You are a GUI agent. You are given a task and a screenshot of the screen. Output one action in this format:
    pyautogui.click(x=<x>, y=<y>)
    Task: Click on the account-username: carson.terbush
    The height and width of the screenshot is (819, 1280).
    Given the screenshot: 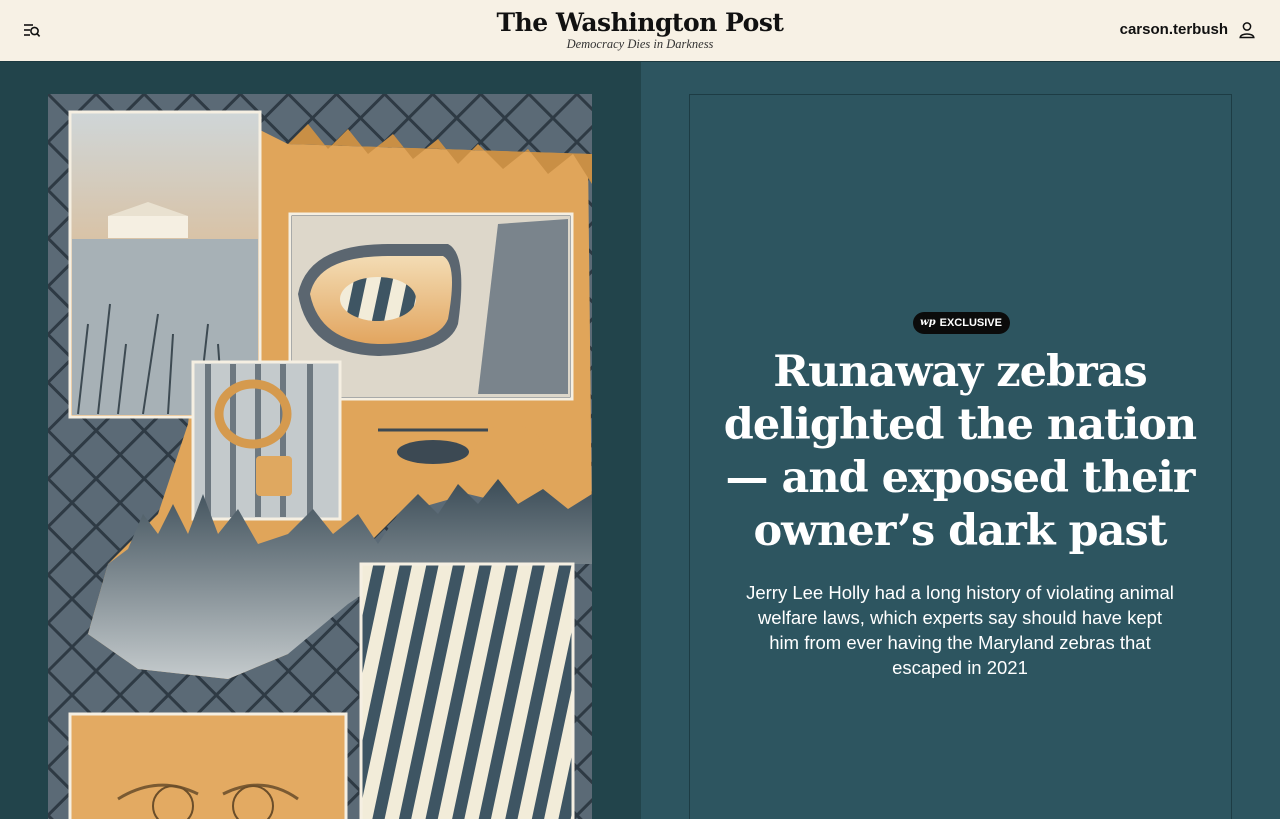 What is the action you would take?
    pyautogui.click(x=1174, y=29)
    